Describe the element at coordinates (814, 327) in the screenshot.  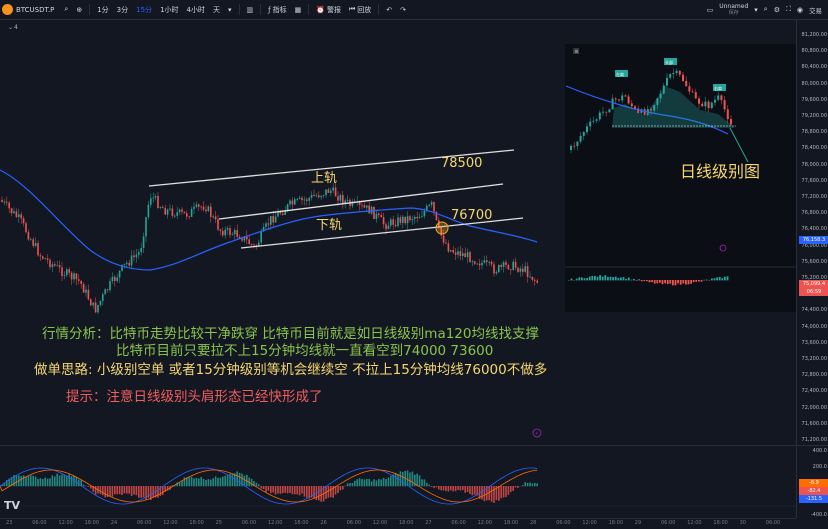
I see `price-tick: 74,000.00` at that location.